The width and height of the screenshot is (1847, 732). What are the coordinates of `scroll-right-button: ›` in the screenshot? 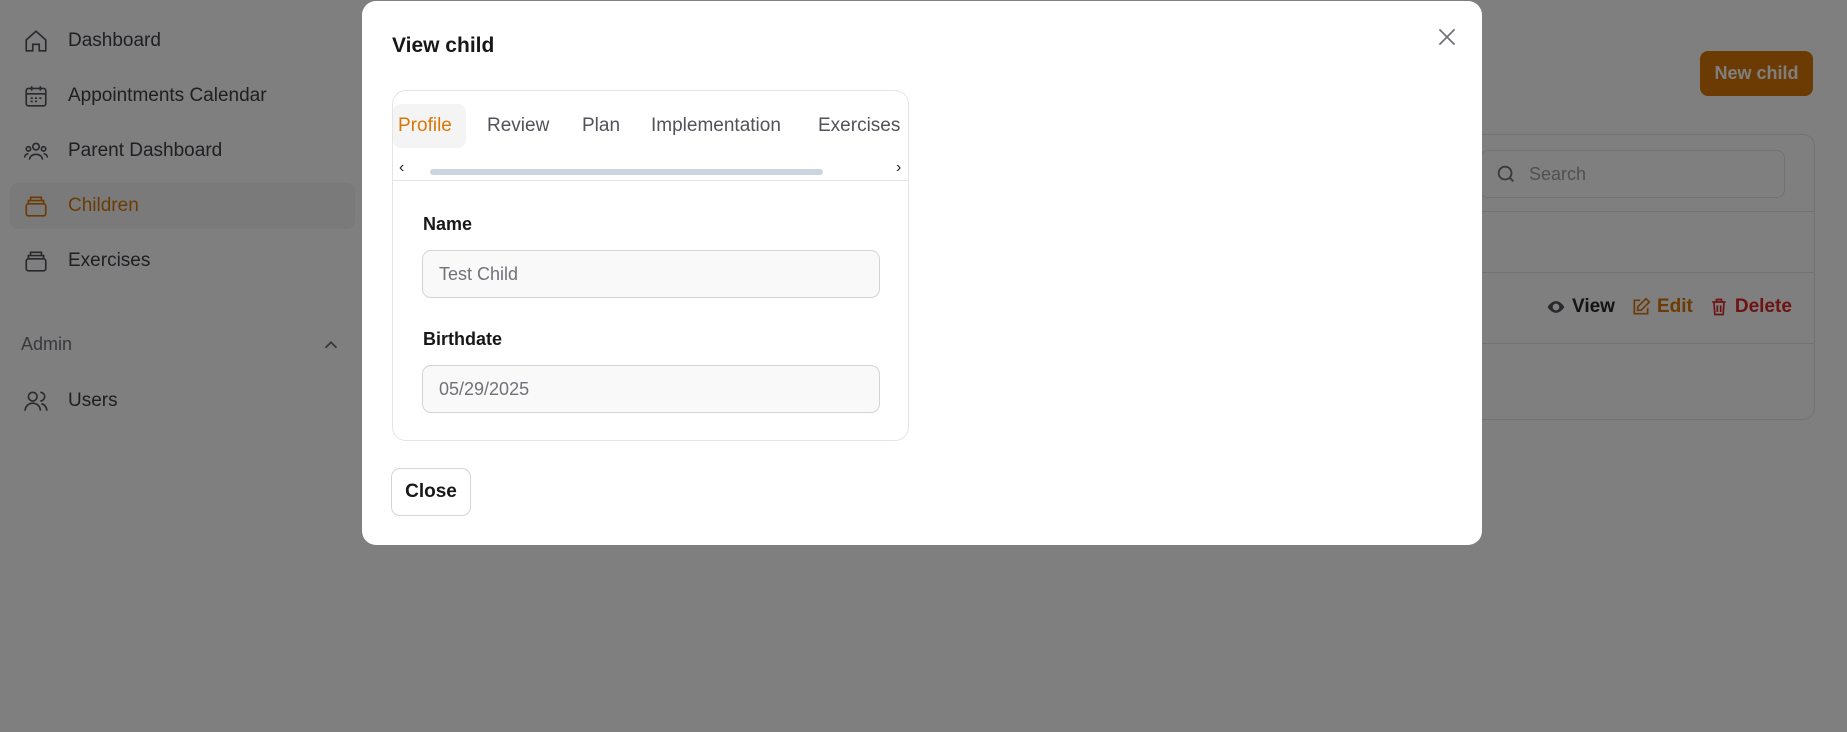 It's located at (898, 168).